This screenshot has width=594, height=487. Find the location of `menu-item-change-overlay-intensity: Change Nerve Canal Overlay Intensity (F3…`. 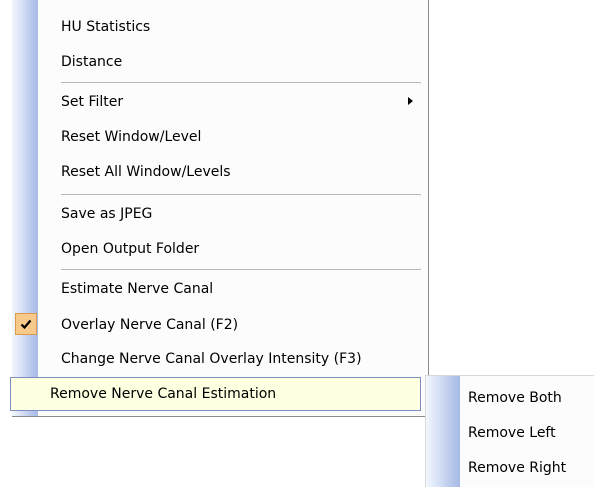

menu-item-change-overlay-intensity: Change Nerve Canal Overlay Intensity (F3… is located at coordinates (219, 359).